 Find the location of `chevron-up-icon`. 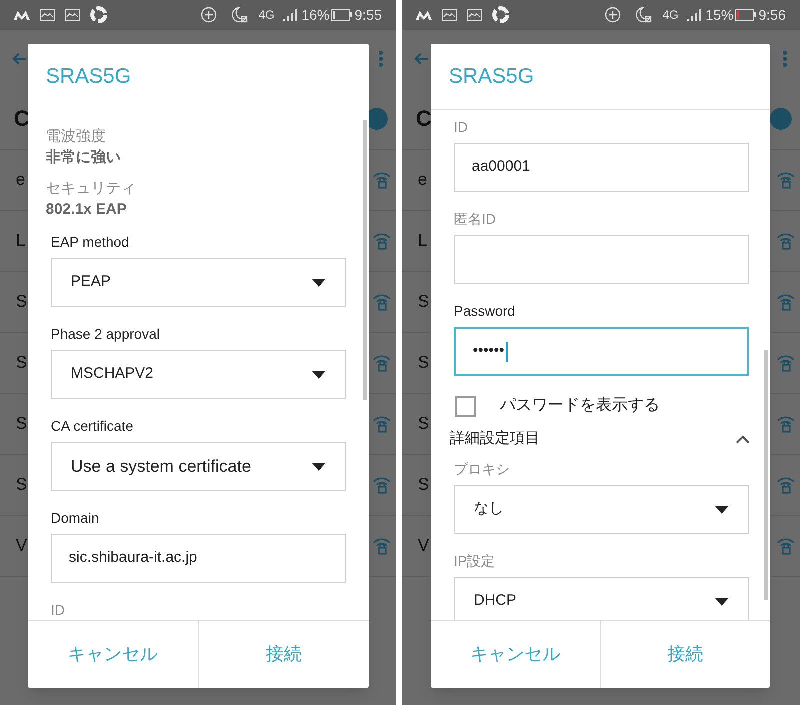

chevron-up-icon is located at coordinates (743, 439).